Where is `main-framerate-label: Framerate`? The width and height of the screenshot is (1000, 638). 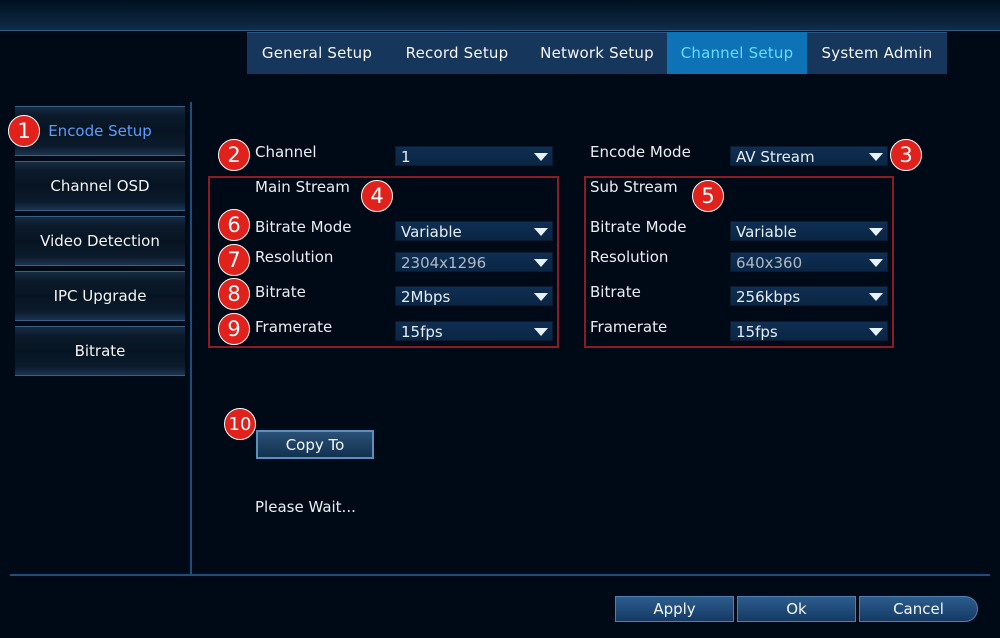
main-framerate-label: Framerate is located at coordinates (294, 327).